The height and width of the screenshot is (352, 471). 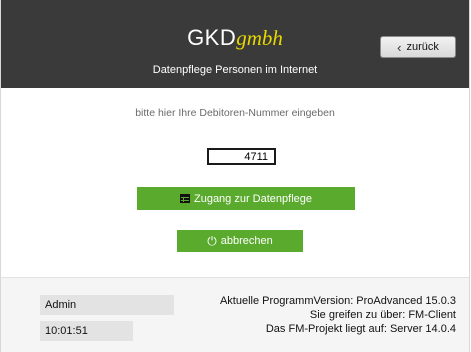 What do you see at coordinates (259, 38) in the screenshot?
I see `logo-suffix: gmbh` at bounding box center [259, 38].